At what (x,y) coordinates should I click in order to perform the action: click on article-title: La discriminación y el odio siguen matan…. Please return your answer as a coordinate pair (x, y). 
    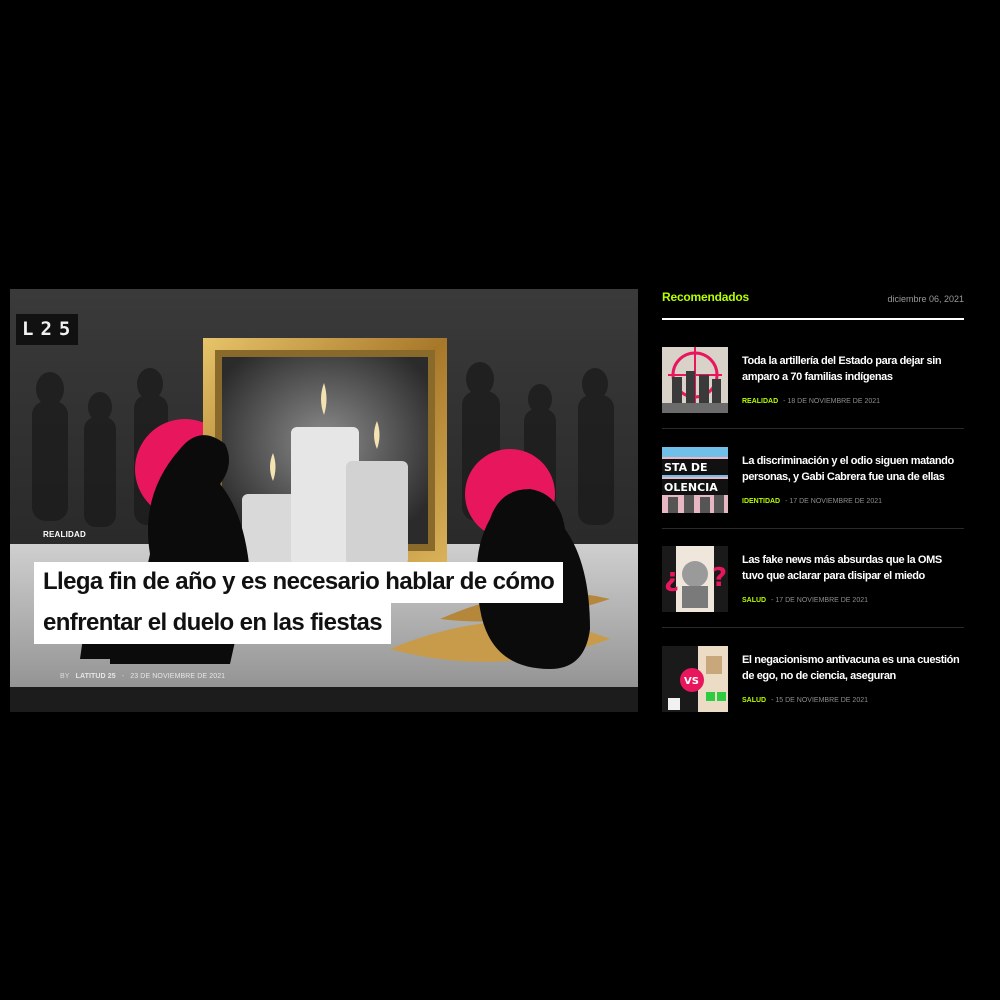
    Looking at the image, I should click on (853, 469).